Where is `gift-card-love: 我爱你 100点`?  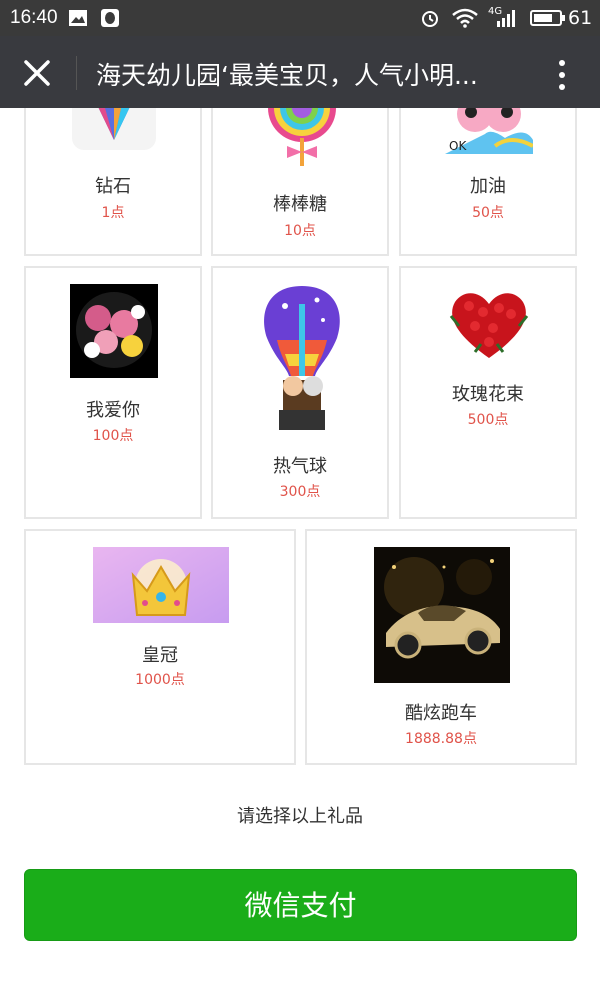
gift-card-love: 我爱你 100点 is located at coordinates (113, 392).